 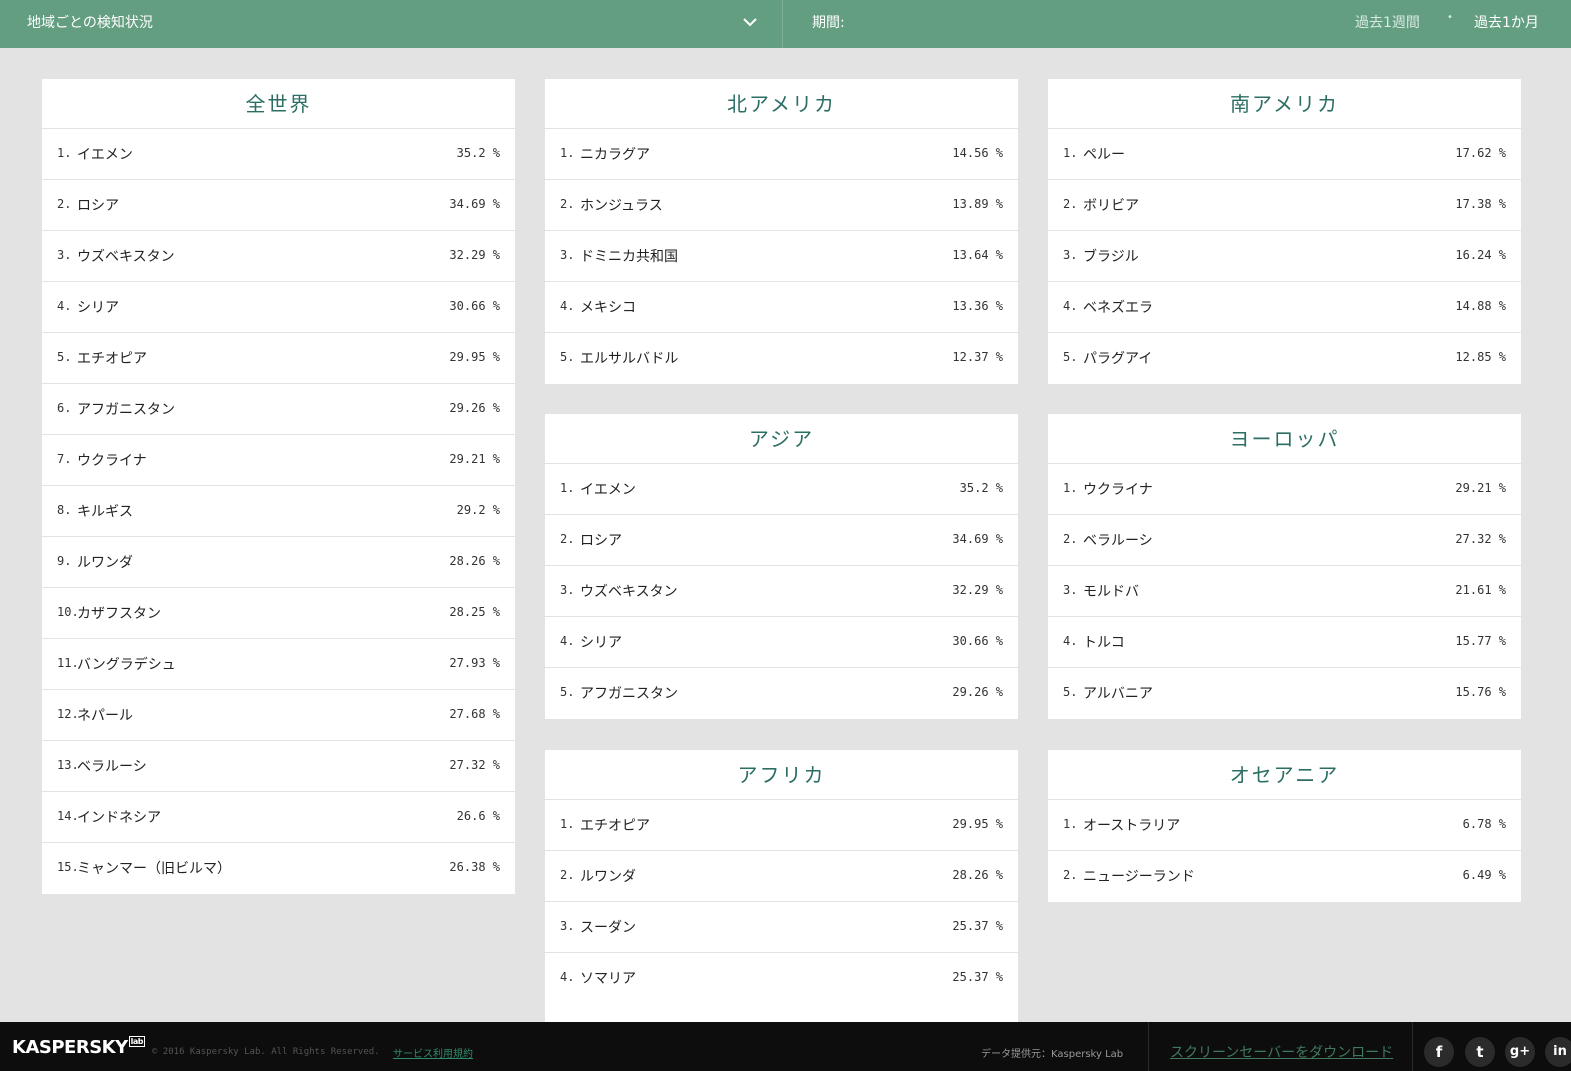 What do you see at coordinates (567, 875) in the screenshot?
I see `rank: 2.` at bounding box center [567, 875].